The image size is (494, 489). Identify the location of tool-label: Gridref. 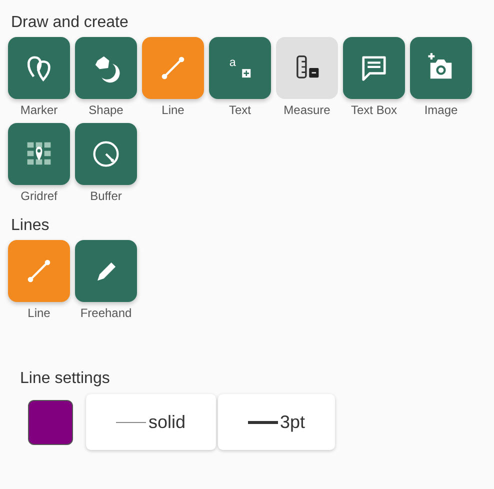
(39, 196).